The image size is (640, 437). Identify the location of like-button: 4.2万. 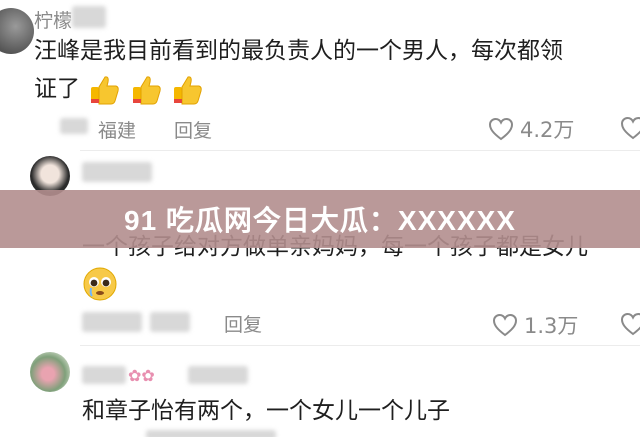
(531, 129).